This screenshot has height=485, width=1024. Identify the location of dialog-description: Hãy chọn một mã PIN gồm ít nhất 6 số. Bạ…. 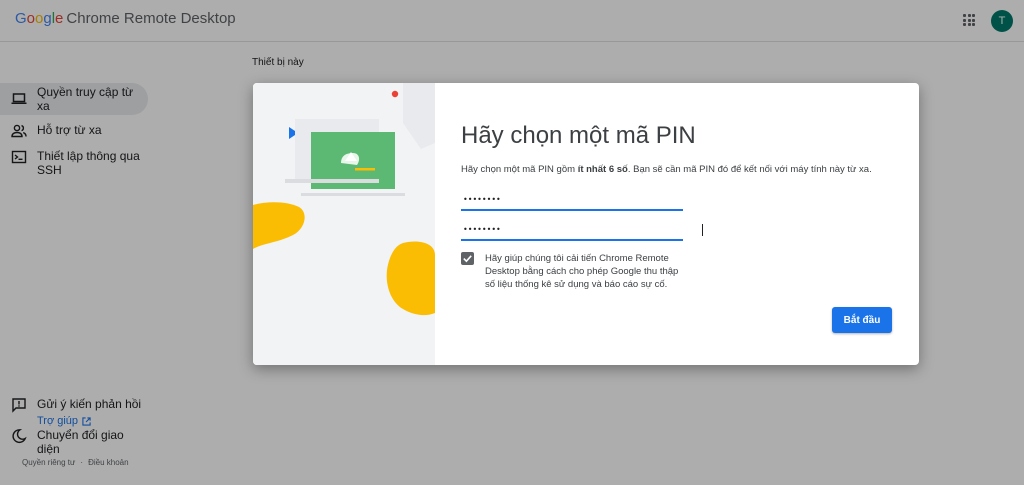
(666, 169).